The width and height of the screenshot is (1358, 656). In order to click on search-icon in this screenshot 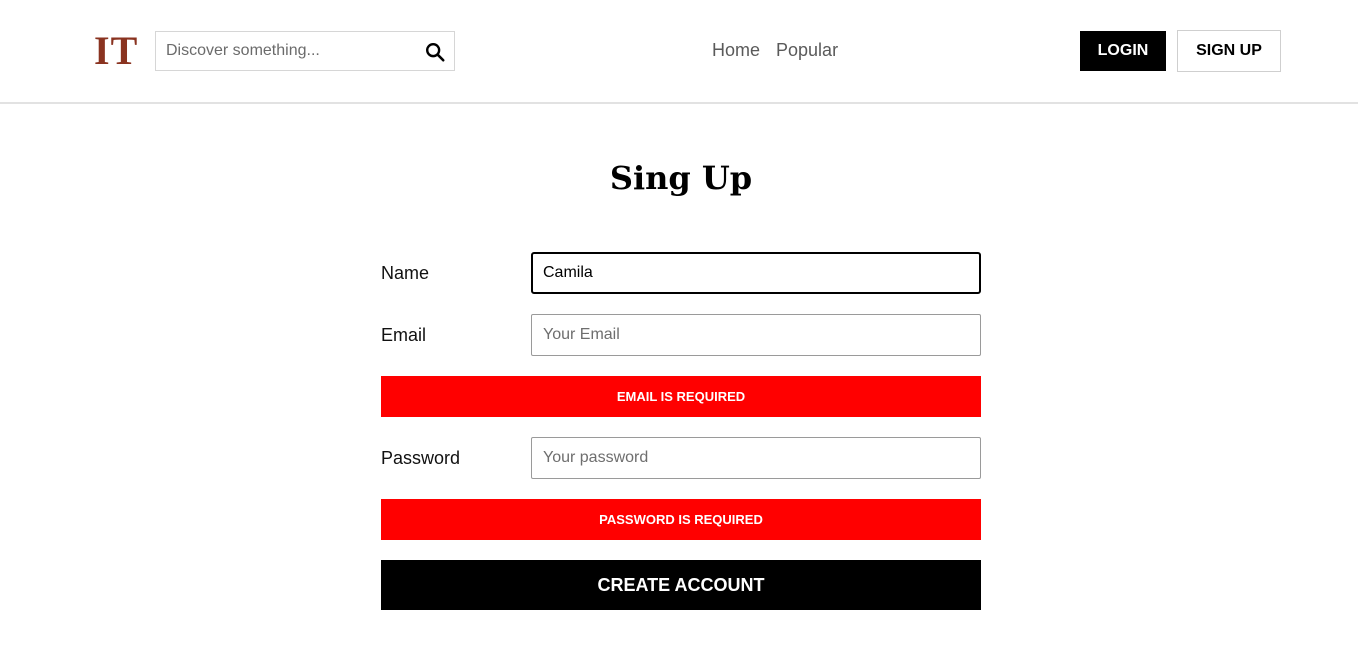, I will do `click(435, 52)`.